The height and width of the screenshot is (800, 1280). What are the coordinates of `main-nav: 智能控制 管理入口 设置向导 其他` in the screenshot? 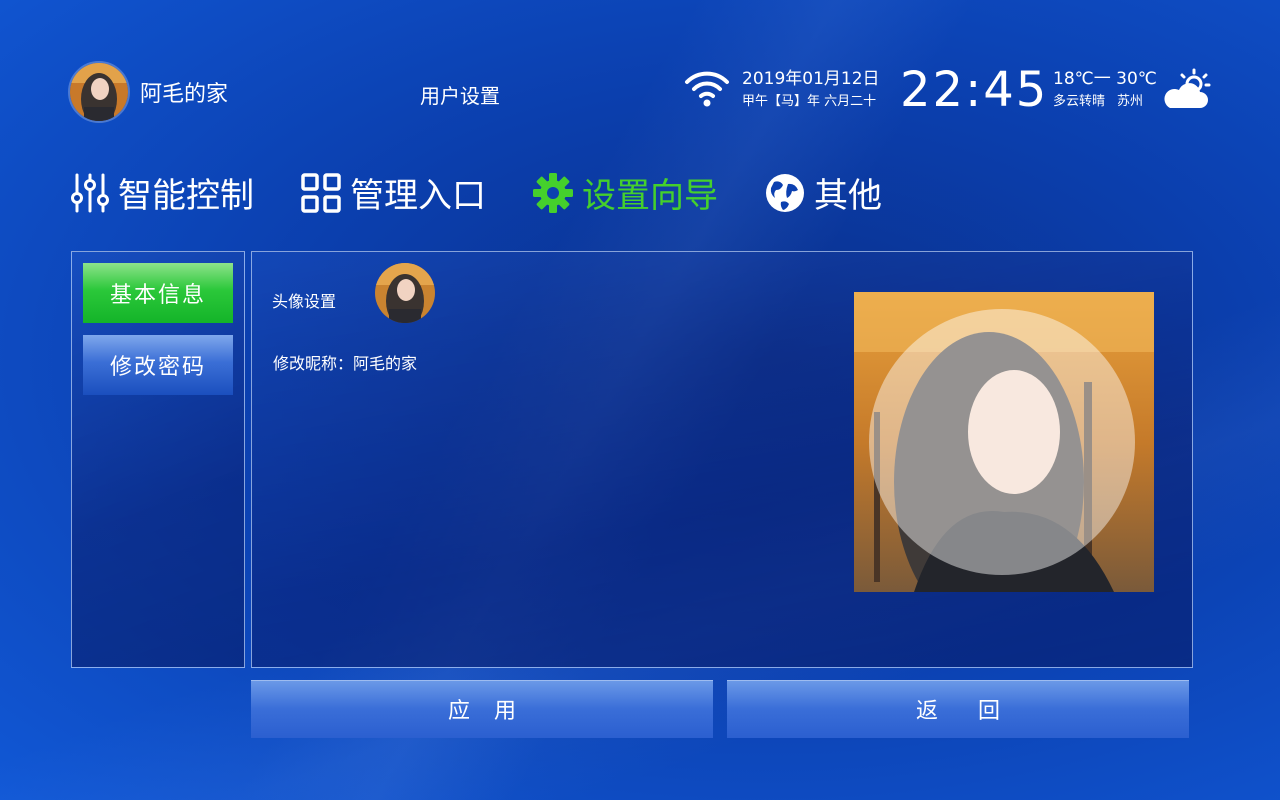 It's located at (499, 192).